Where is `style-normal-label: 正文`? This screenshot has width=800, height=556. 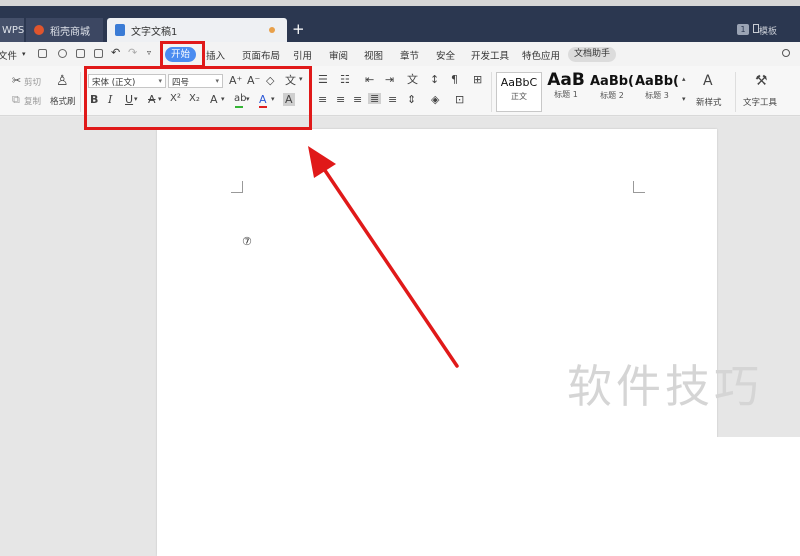
style-normal-label: 正文 is located at coordinates (519, 96).